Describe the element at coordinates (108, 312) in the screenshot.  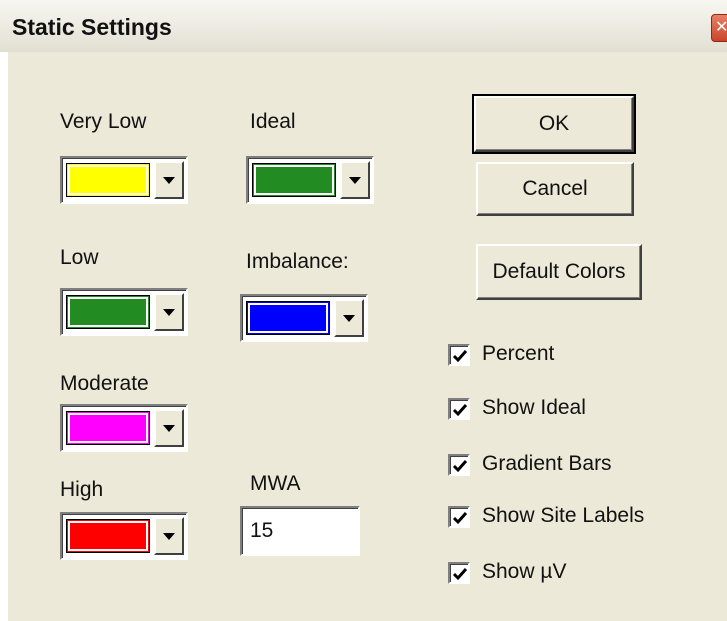
I see `low-color-swatch` at that location.